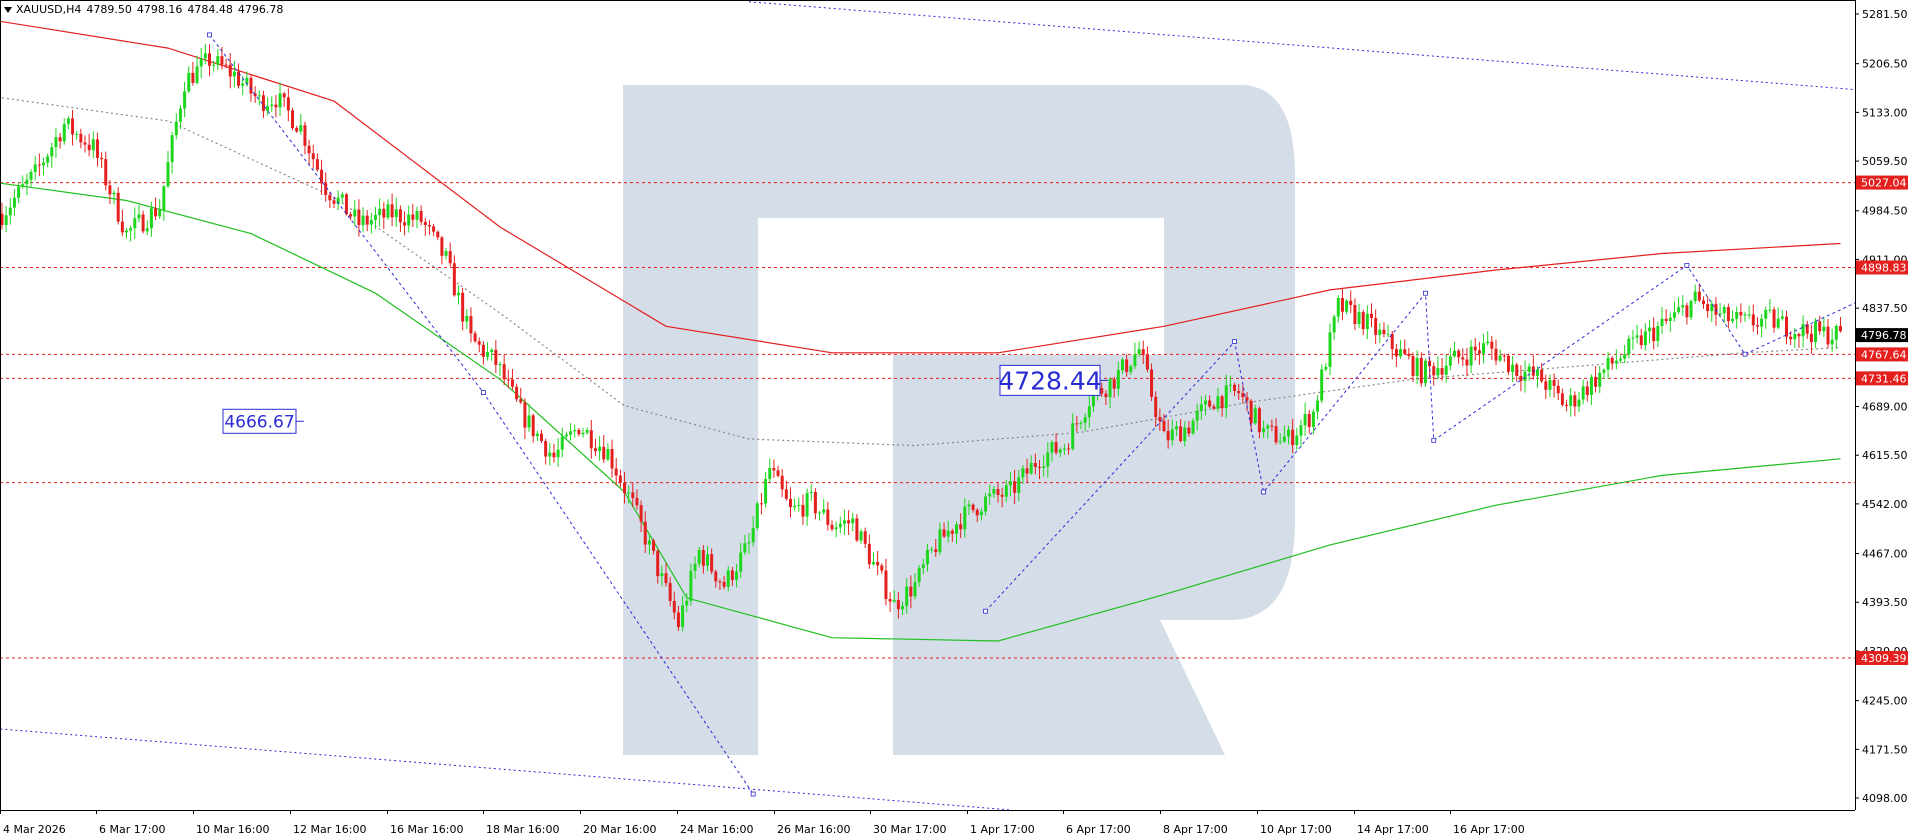 The width and height of the screenshot is (1916, 840). What do you see at coordinates (329, 829) in the screenshot?
I see `x-tick-label: 12 Mar 16:00` at bounding box center [329, 829].